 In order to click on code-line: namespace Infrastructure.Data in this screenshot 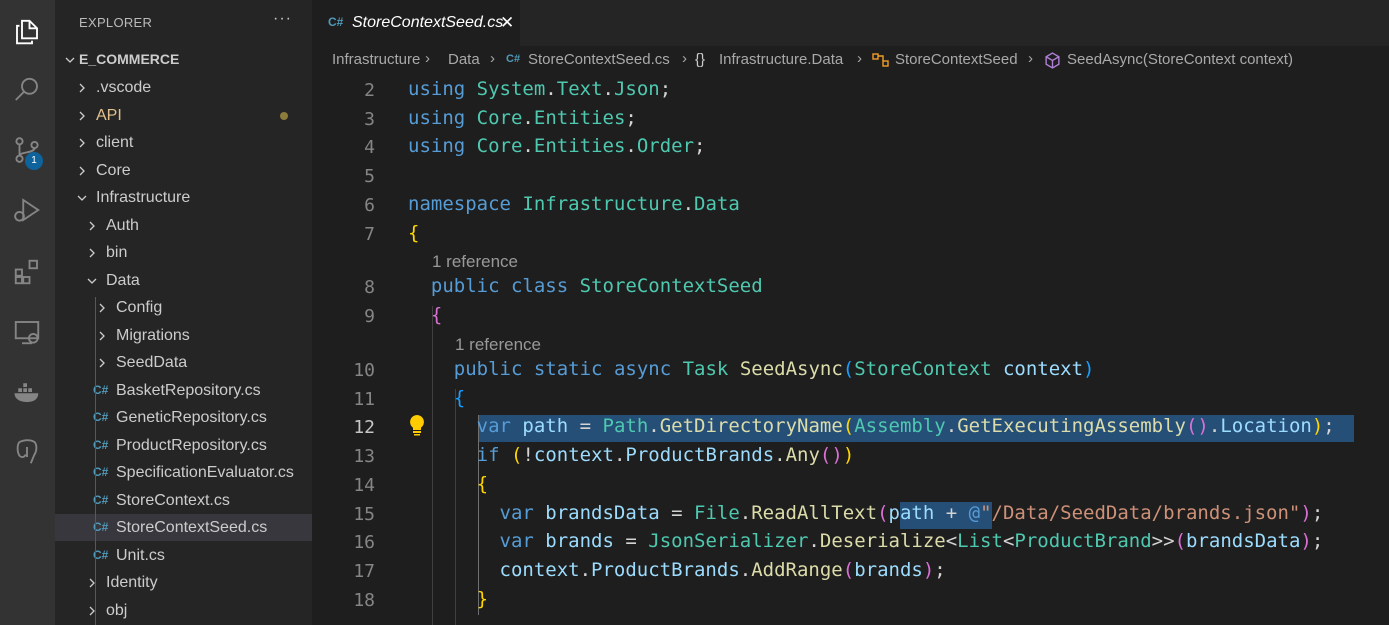, I will do `click(574, 204)`.